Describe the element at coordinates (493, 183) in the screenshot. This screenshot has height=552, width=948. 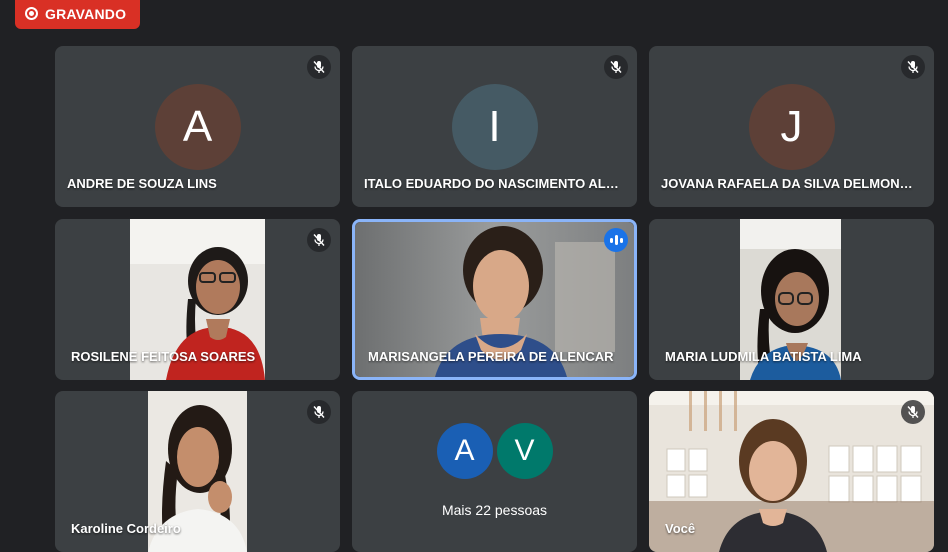
I see `participant-name: ITALO EDUARDO DO NASCIMENTO ALMEIDA` at that location.